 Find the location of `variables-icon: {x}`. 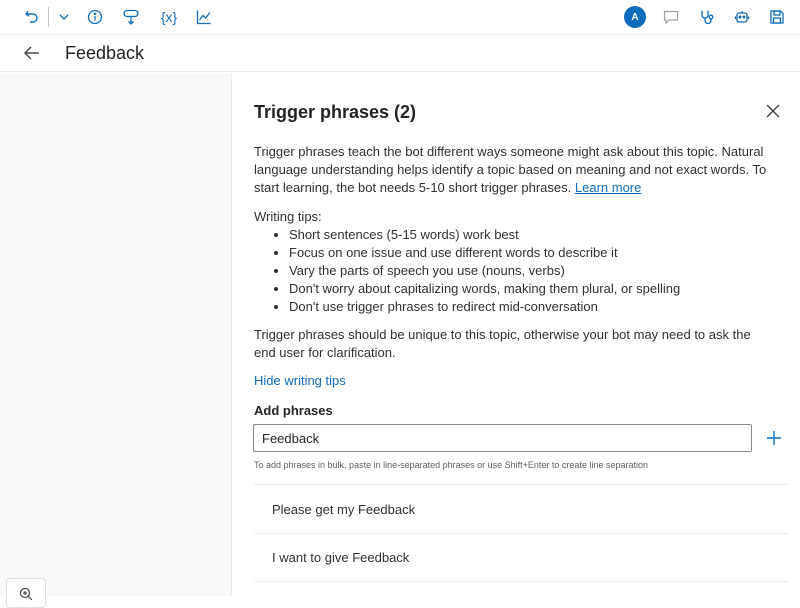

variables-icon: {x} is located at coordinates (169, 17).